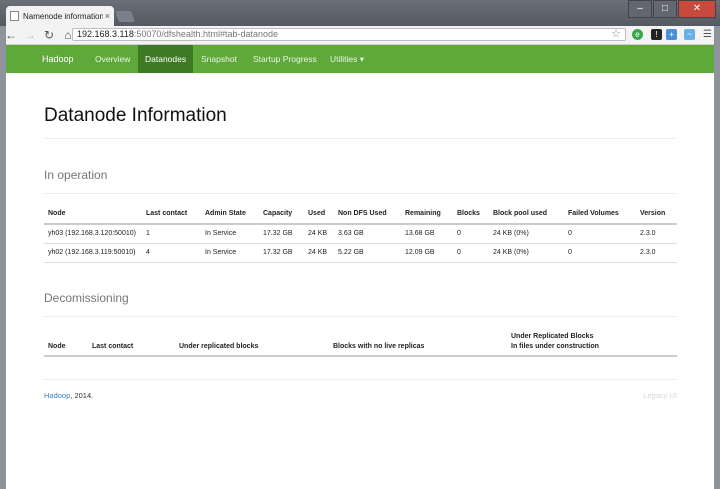 The height and width of the screenshot is (489, 720). Describe the element at coordinates (92, 252) in the screenshot. I see `cell-node: yh02 (192.168.3.119:50010)` at that location.